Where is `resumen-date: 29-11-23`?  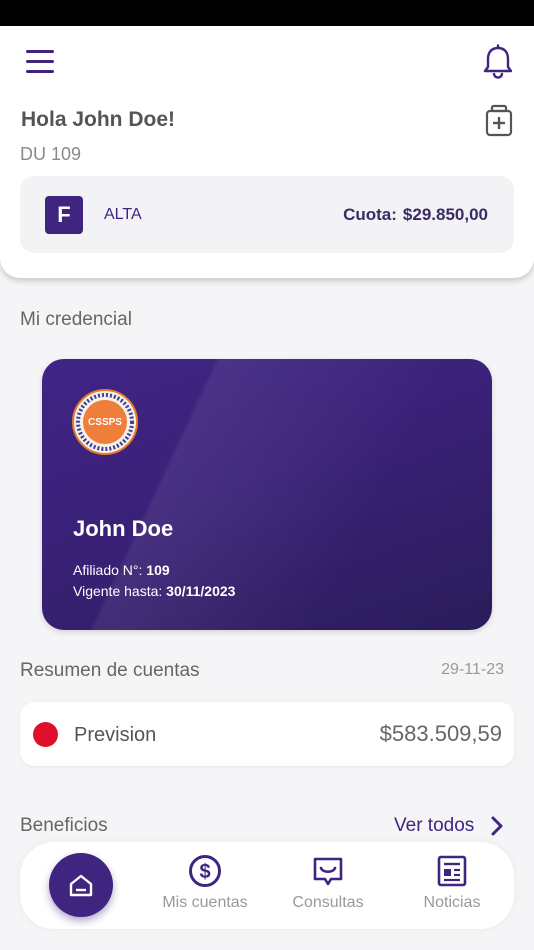 resumen-date: 29-11-23 is located at coordinates (472, 669).